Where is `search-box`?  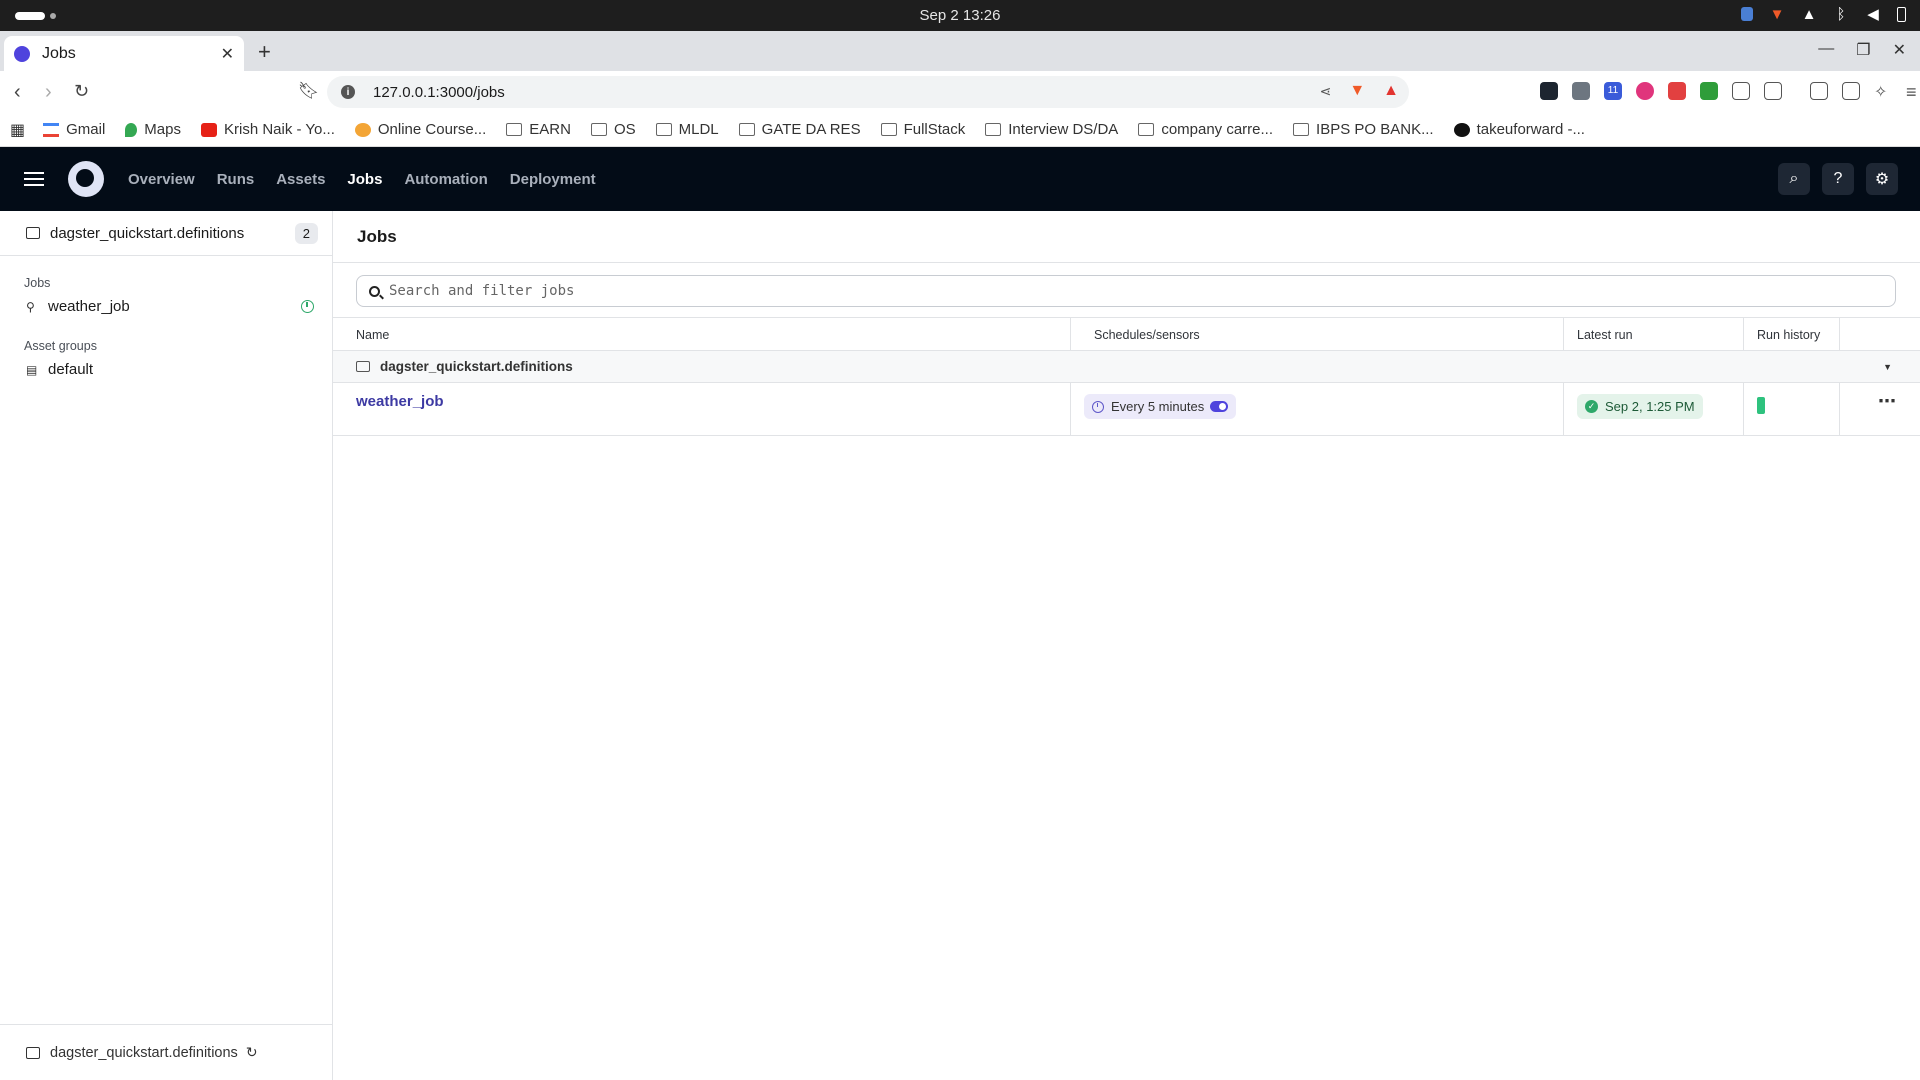 search-box is located at coordinates (1126, 291).